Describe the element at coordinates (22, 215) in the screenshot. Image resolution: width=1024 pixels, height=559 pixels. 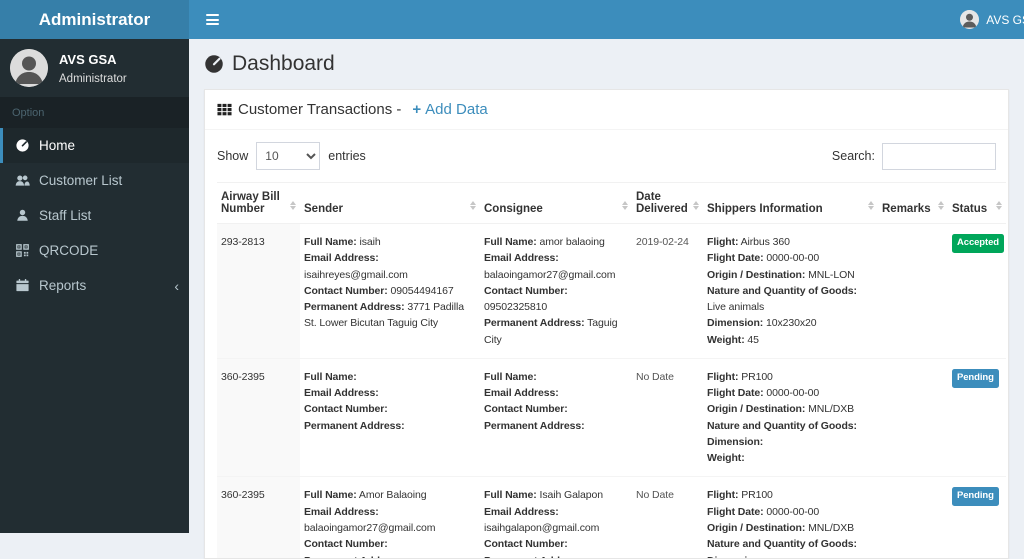
I see `user-icon` at that location.